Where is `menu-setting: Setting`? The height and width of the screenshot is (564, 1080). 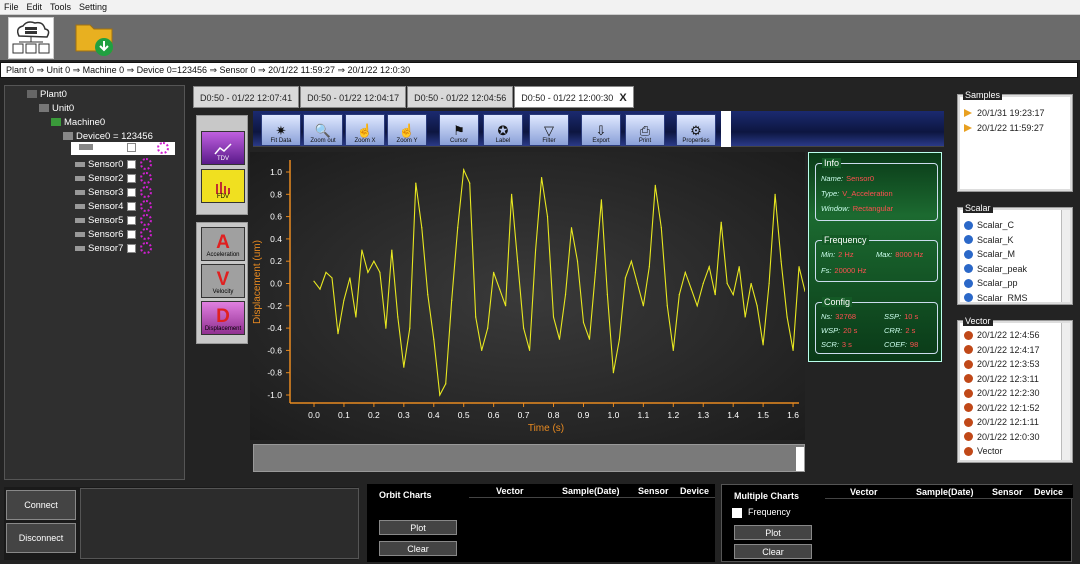 menu-setting: Setting is located at coordinates (93, 7).